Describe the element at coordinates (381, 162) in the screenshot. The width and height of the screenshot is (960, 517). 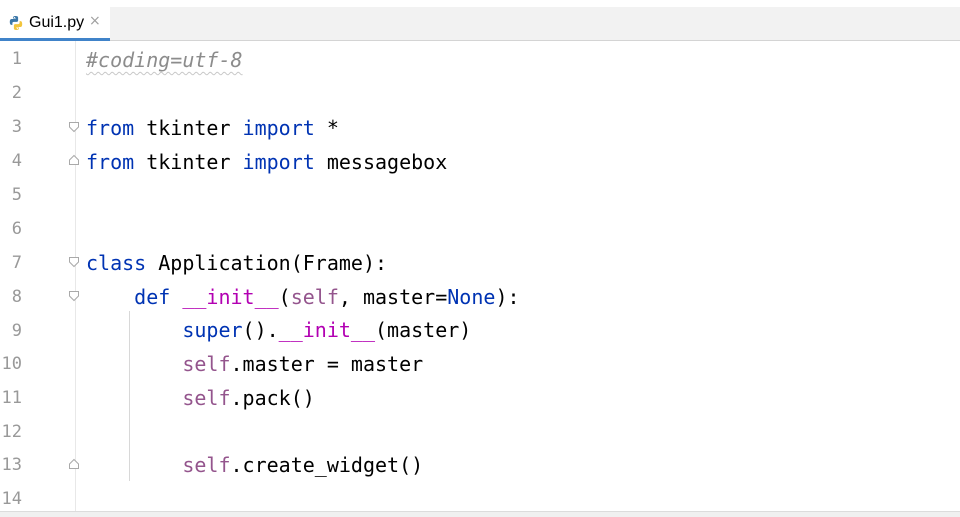
I see `code-token: messagebox` at that location.